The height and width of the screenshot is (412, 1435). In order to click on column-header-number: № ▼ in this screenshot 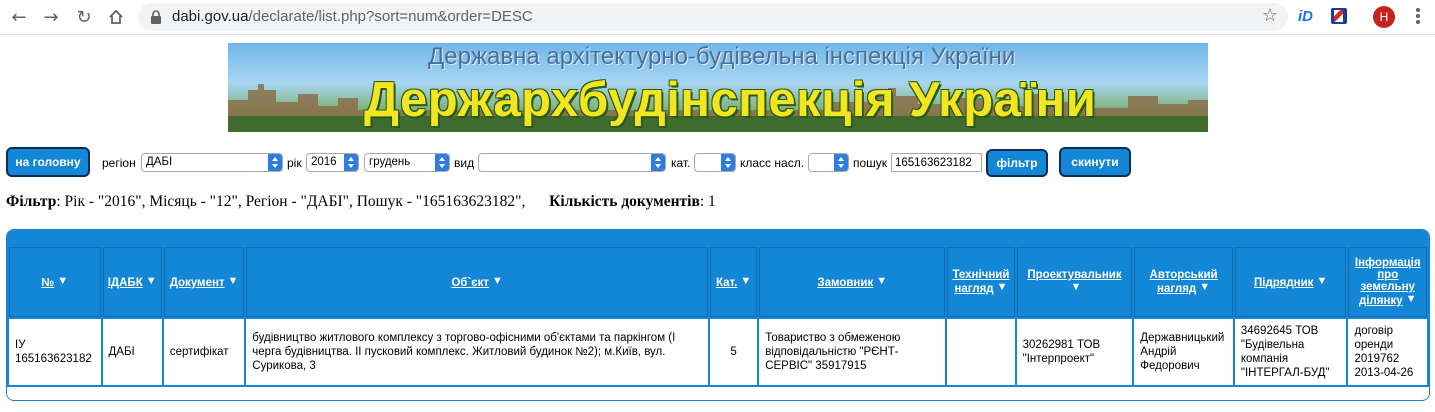, I will do `click(55, 282)`.